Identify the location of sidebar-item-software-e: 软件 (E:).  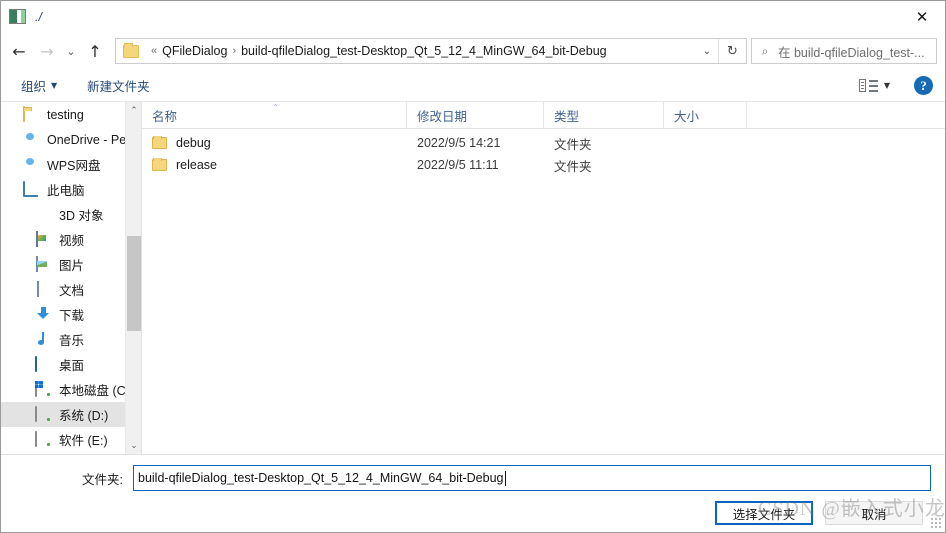
(71, 439).